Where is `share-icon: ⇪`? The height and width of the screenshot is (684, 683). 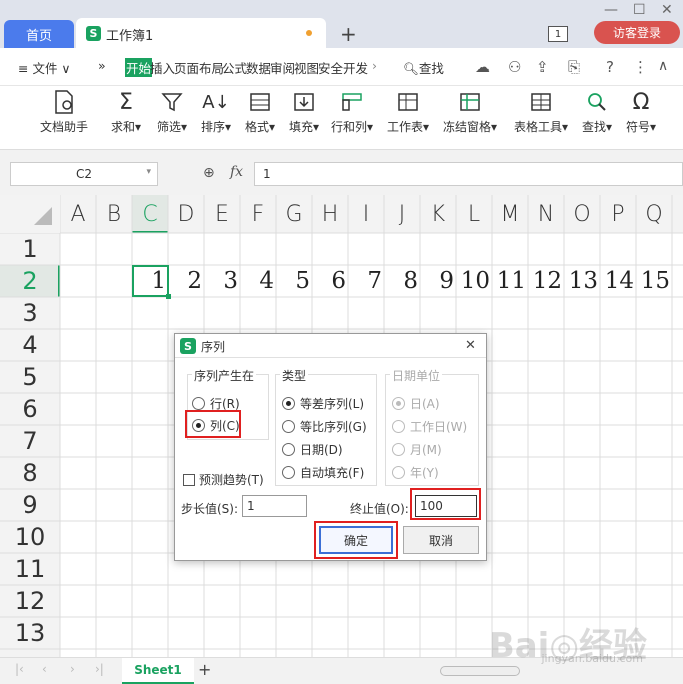
share-icon: ⇪ is located at coordinates (542, 67).